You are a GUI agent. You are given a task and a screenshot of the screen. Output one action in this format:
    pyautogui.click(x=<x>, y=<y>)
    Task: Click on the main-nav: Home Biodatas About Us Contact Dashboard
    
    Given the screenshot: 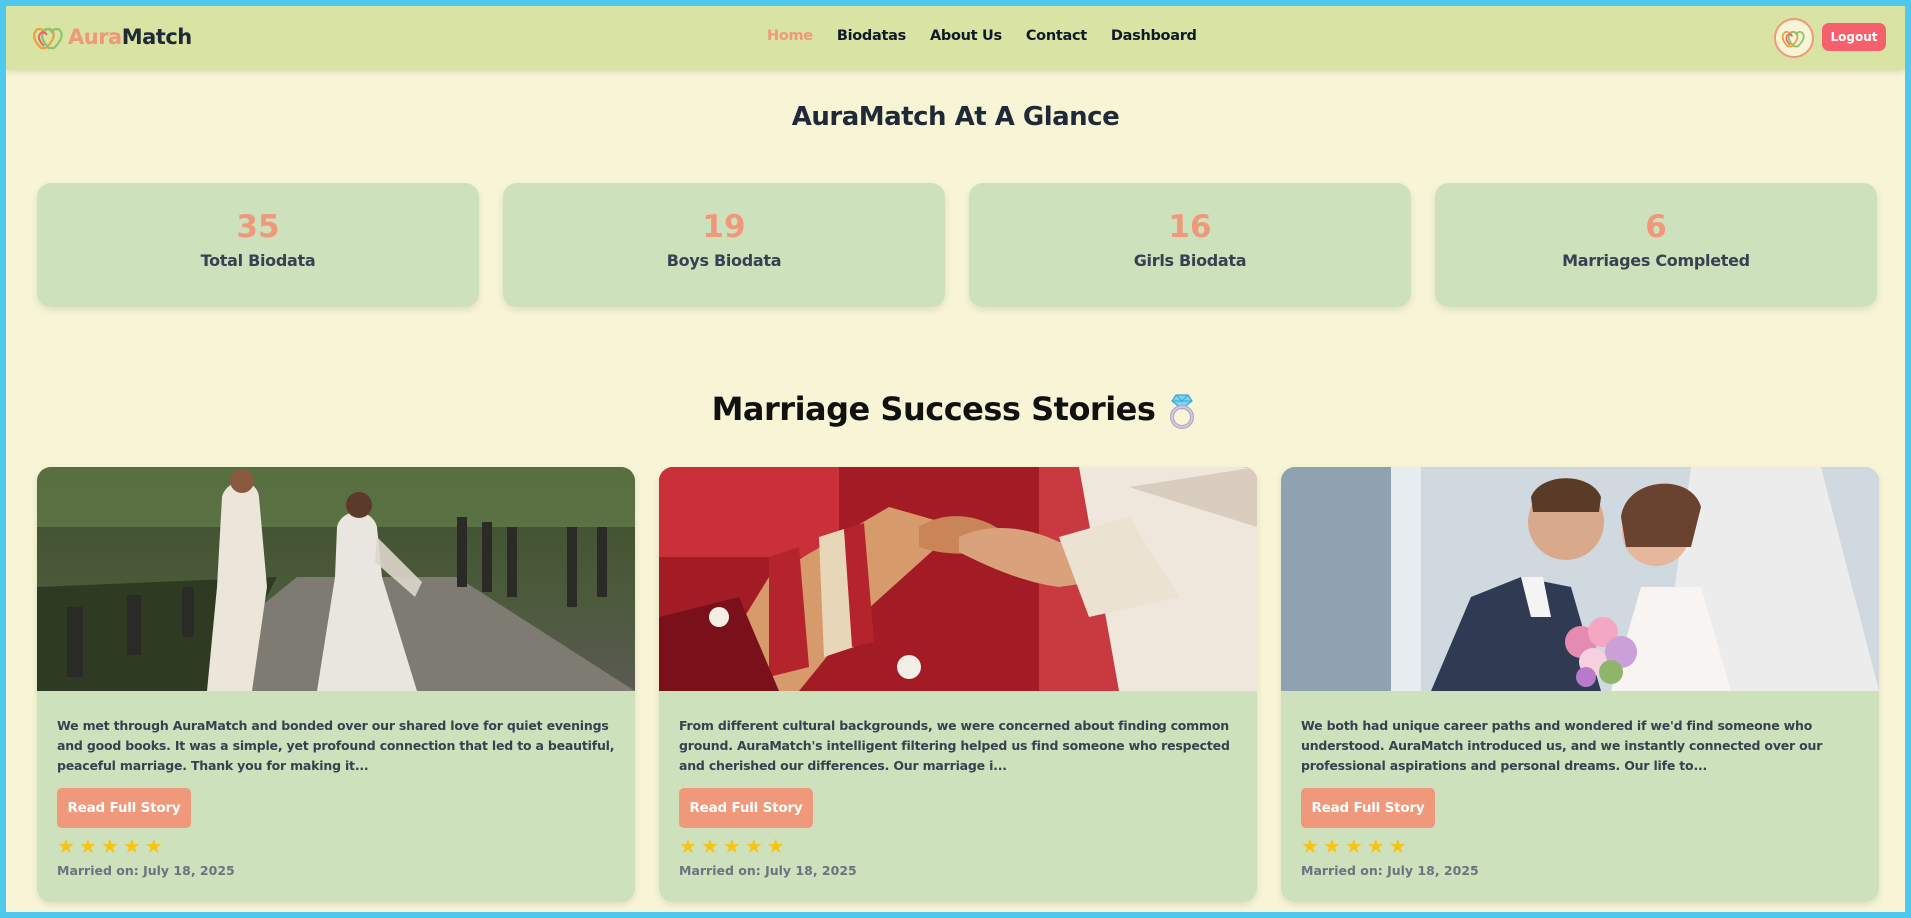 What is the action you would take?
    pyautogui.click(x=994, y=36)
    